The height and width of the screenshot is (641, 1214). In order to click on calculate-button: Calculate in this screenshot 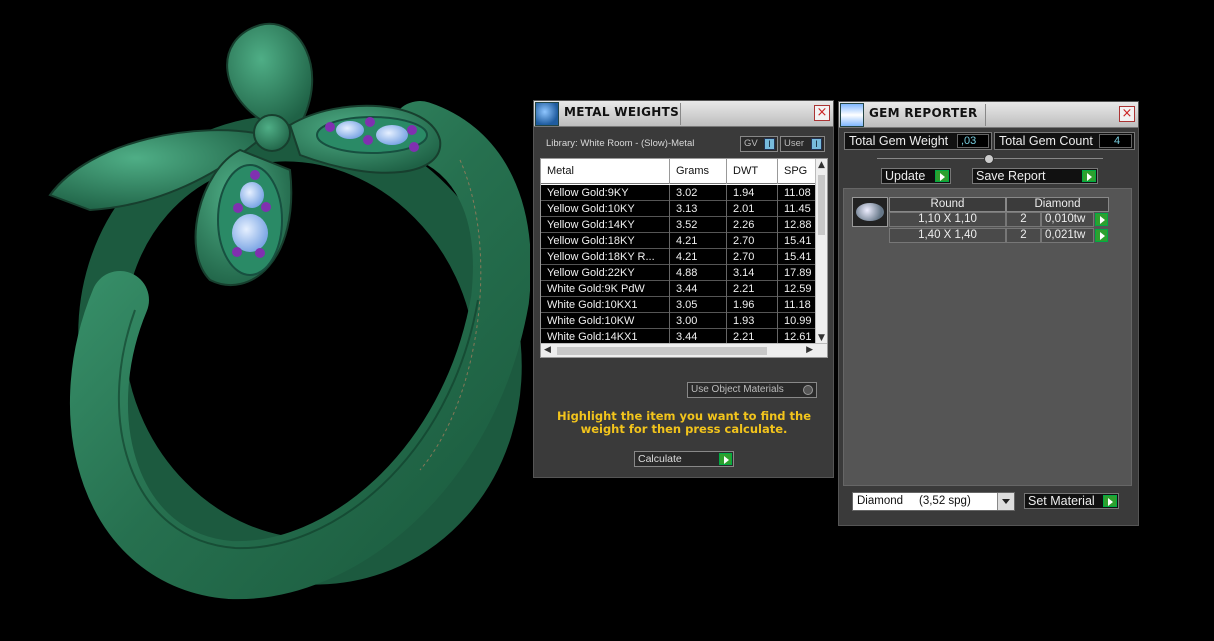, I will do `click(684, 459)`.